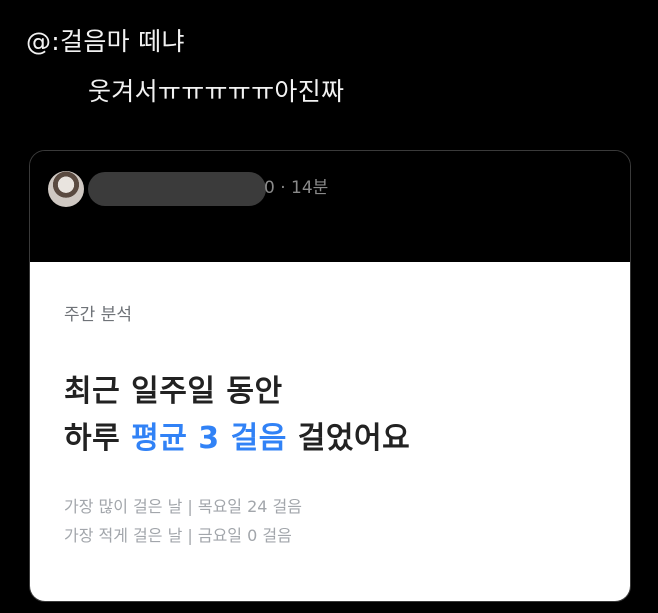 This screenshot has width=658, height=613. Describe the element at coordinates (98, 315) in the screenshot. I see `card-label: 주간 분석` at that location.